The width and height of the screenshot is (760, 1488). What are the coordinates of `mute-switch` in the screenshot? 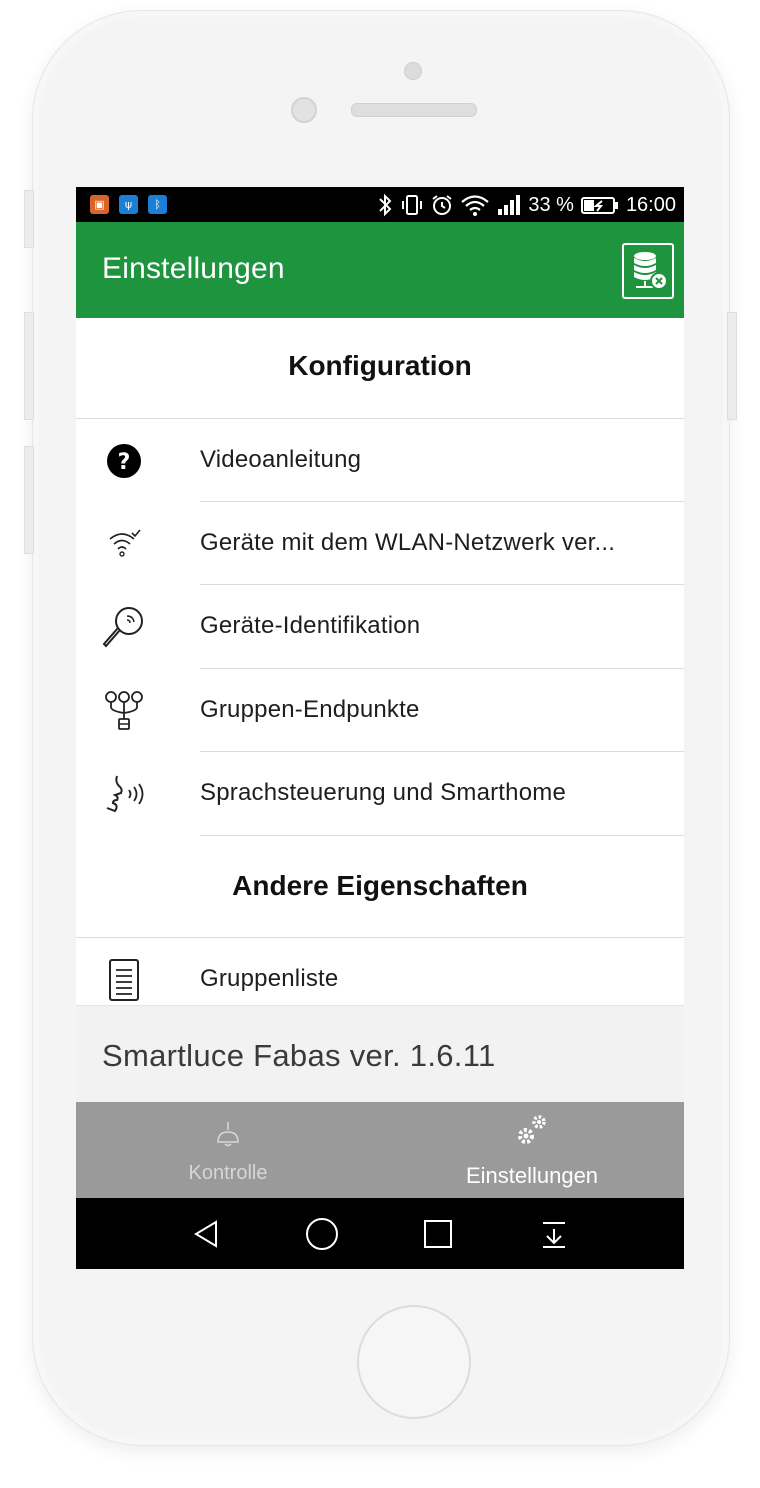 It's located at (29, 219).